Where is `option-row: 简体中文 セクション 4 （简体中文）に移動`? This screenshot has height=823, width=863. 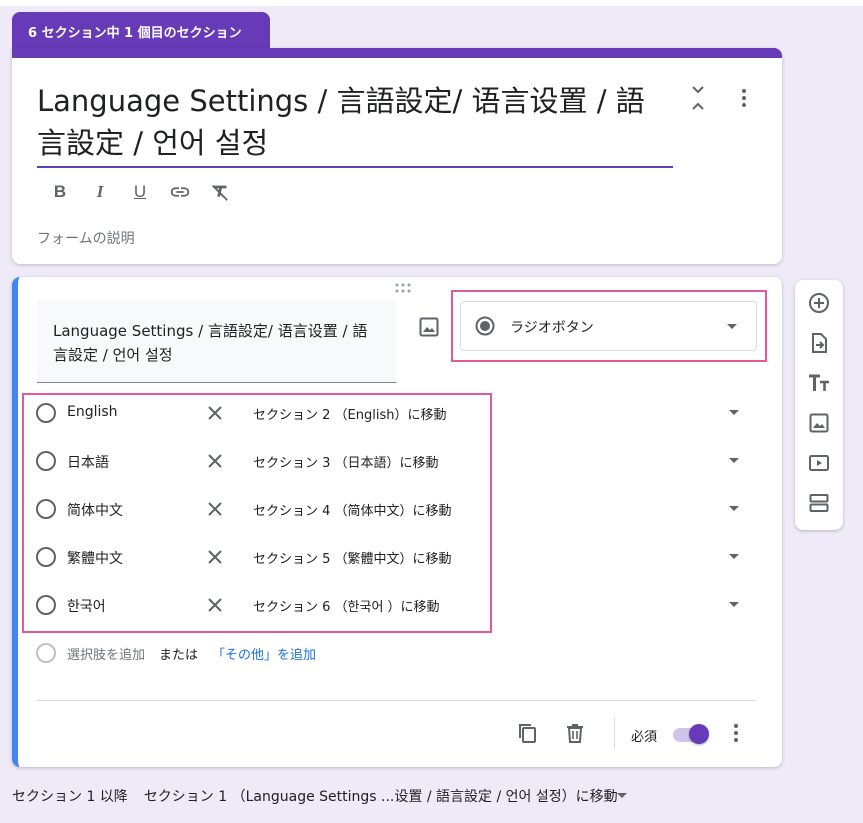 option-row: 简体中文 セクション 4 （简体中文）に移動 is located at coordinates (404, 509).